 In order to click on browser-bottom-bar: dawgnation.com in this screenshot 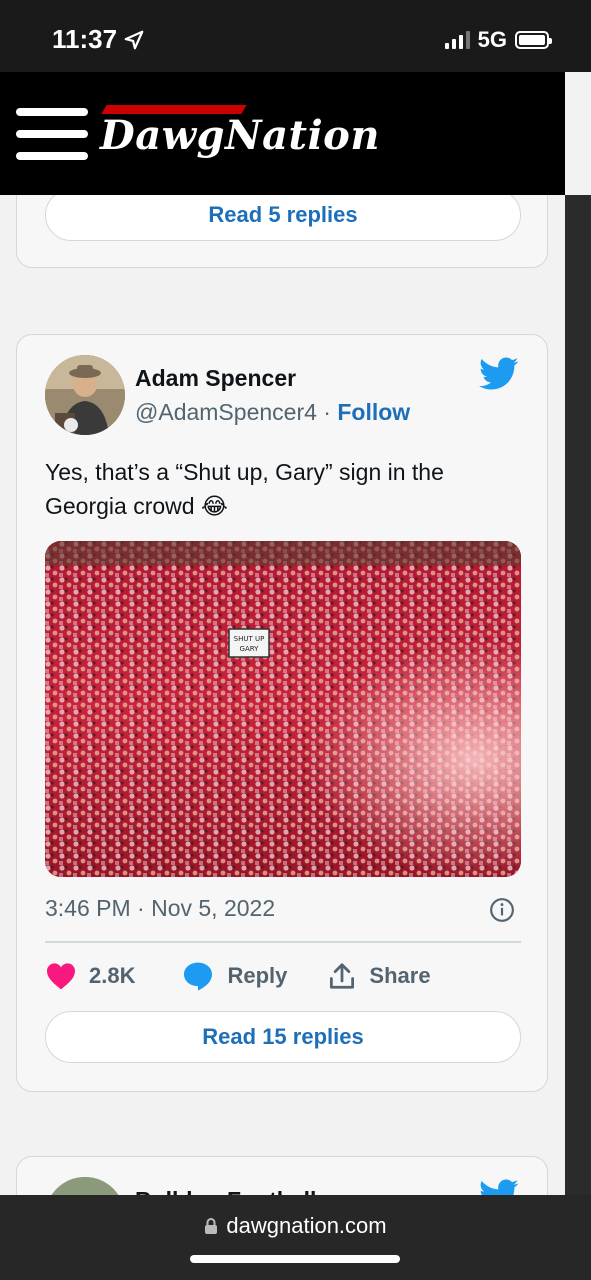, I will do `click(295, 1237)`.